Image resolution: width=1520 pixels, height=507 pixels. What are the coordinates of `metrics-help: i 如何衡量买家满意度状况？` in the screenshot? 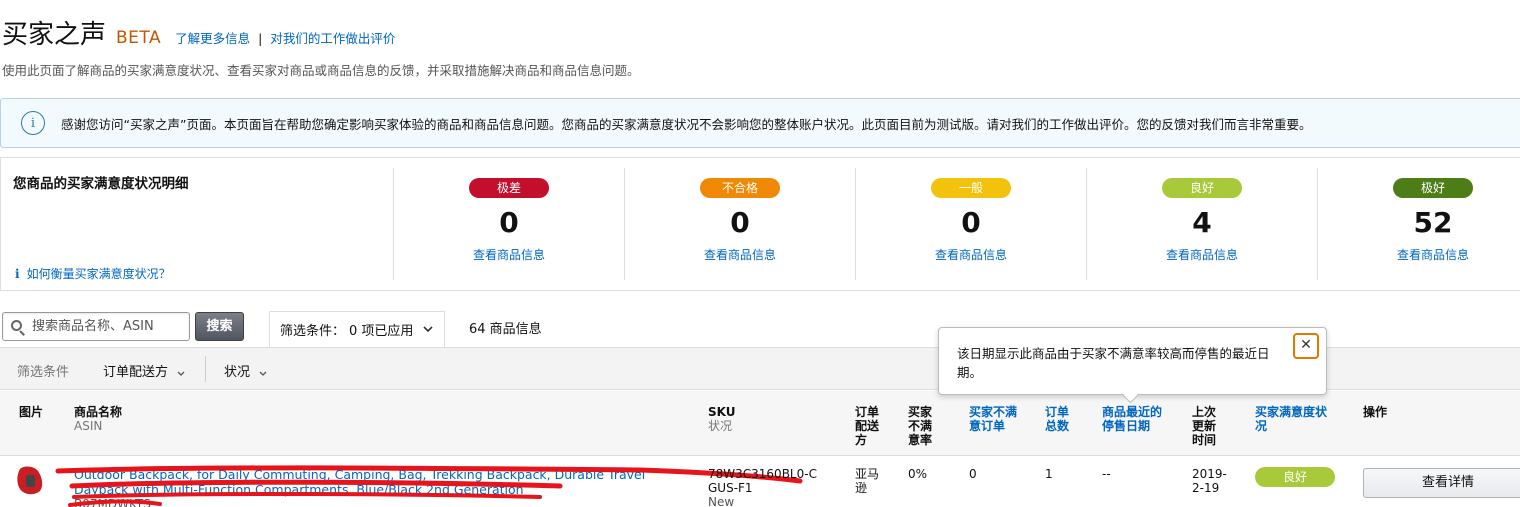 It's located at (93, 273).